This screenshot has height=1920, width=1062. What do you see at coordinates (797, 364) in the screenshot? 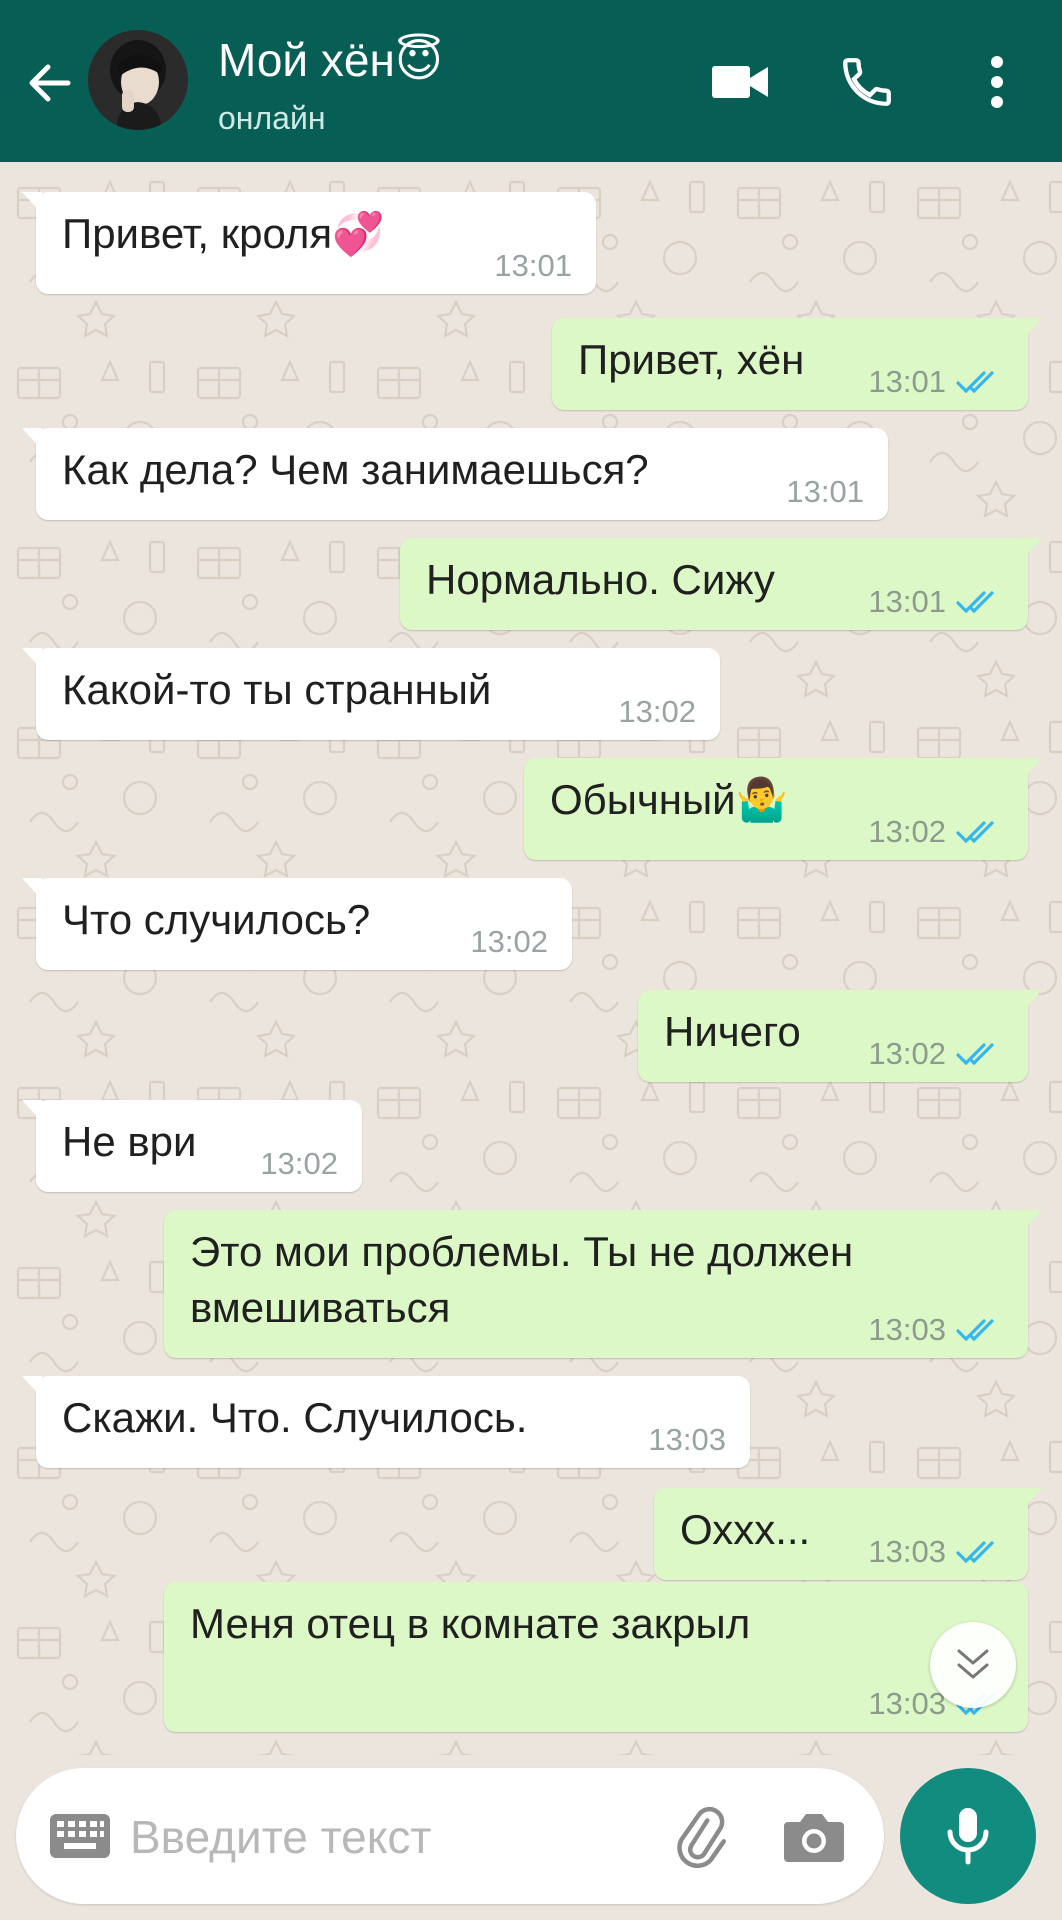
I see `message-outgoing: Привет, хён 13:01` at bounding box center [797, 364].